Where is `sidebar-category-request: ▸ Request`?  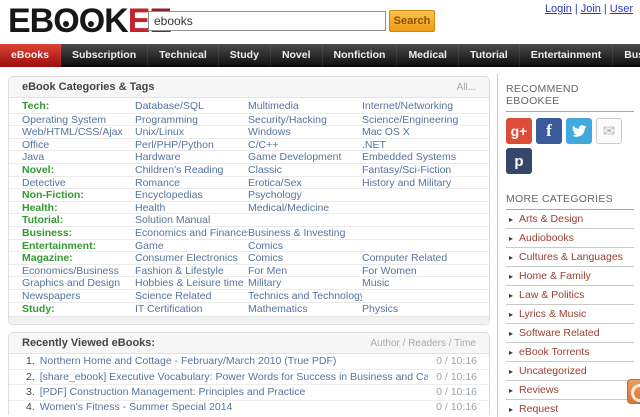 sidebar-category-request: ▸ Request is located at coordinates (570, 408).